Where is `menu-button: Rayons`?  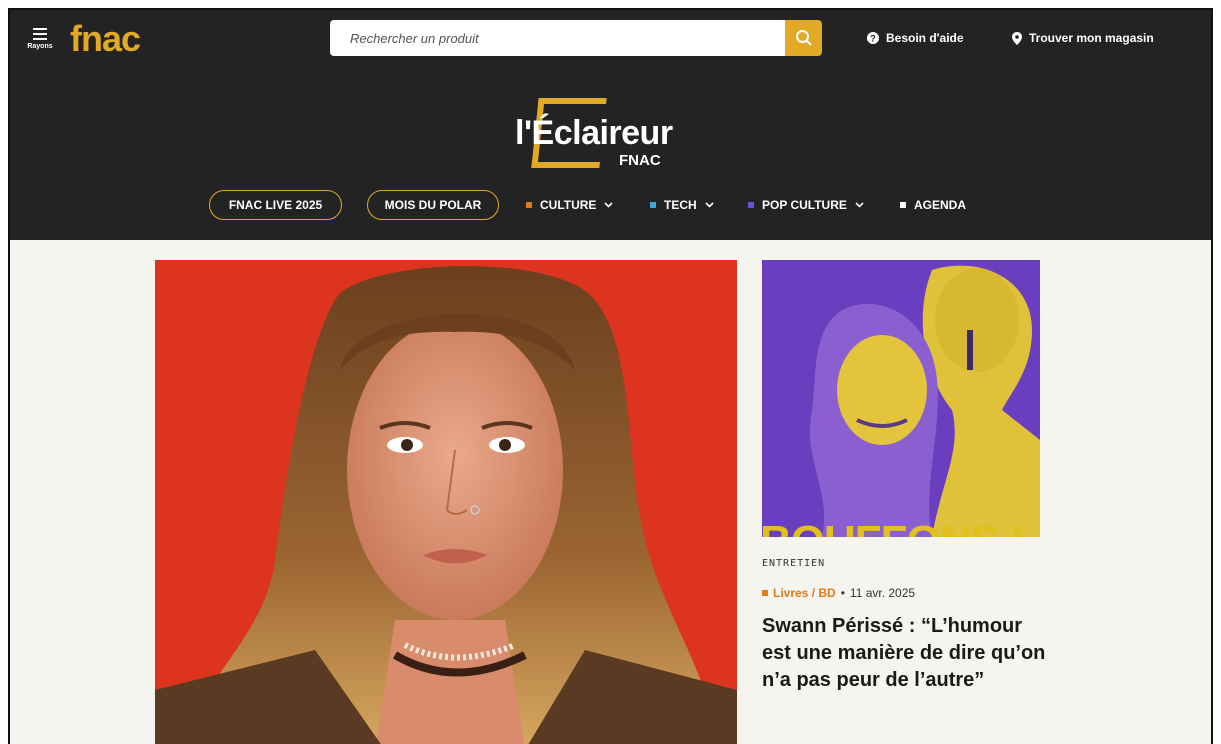
menu-button: Rayons is located at coordinates (40, 44).